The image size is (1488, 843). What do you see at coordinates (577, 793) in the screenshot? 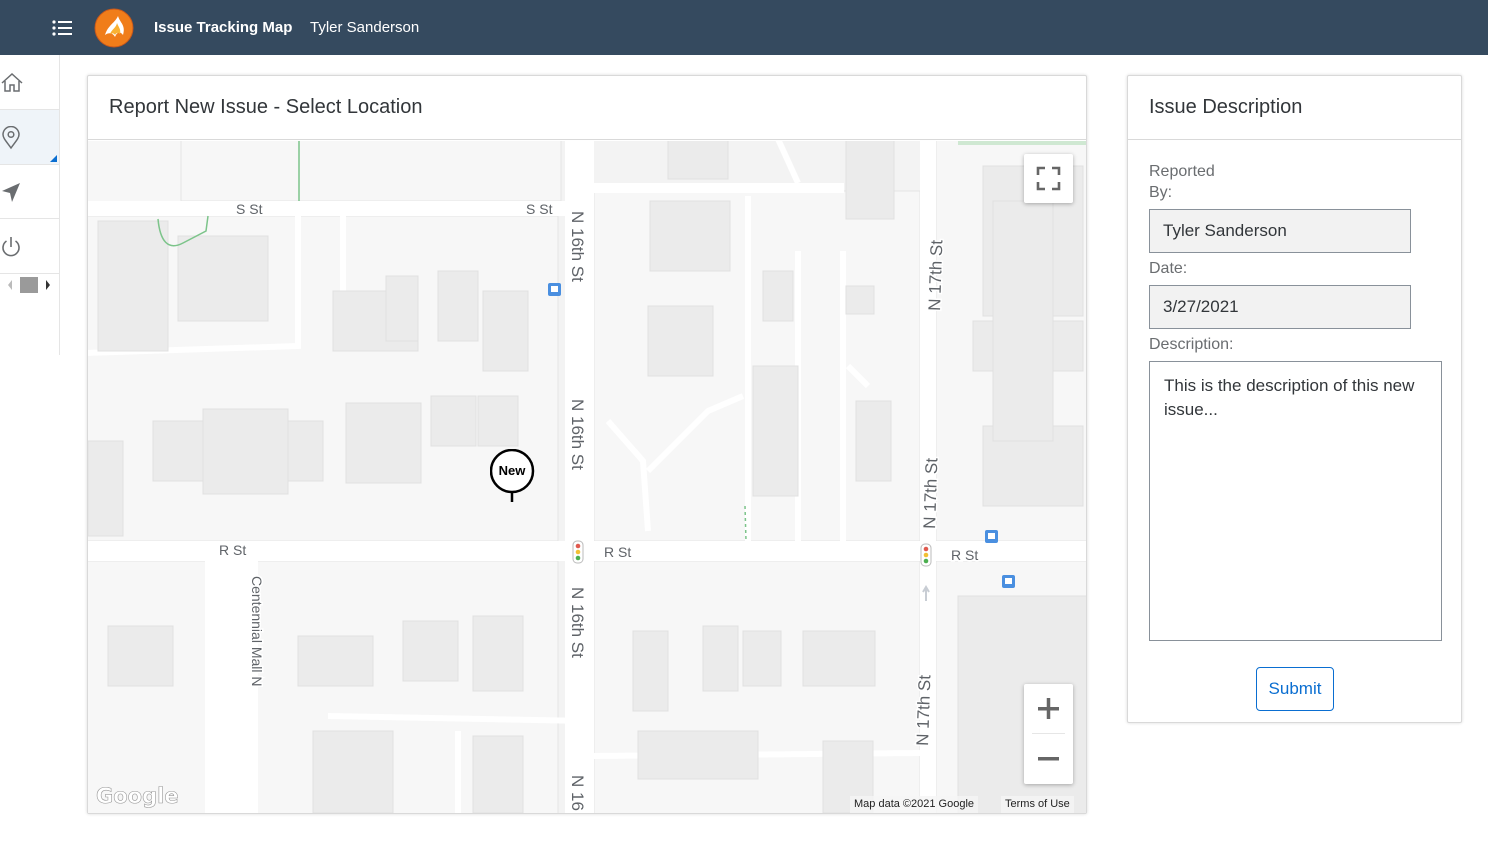
I see `street-label: N 16` at bounding box center [577, 793].